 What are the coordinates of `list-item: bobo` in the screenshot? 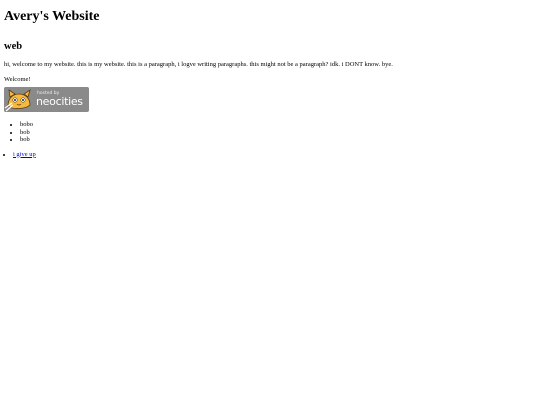 It's located at (277, 125).